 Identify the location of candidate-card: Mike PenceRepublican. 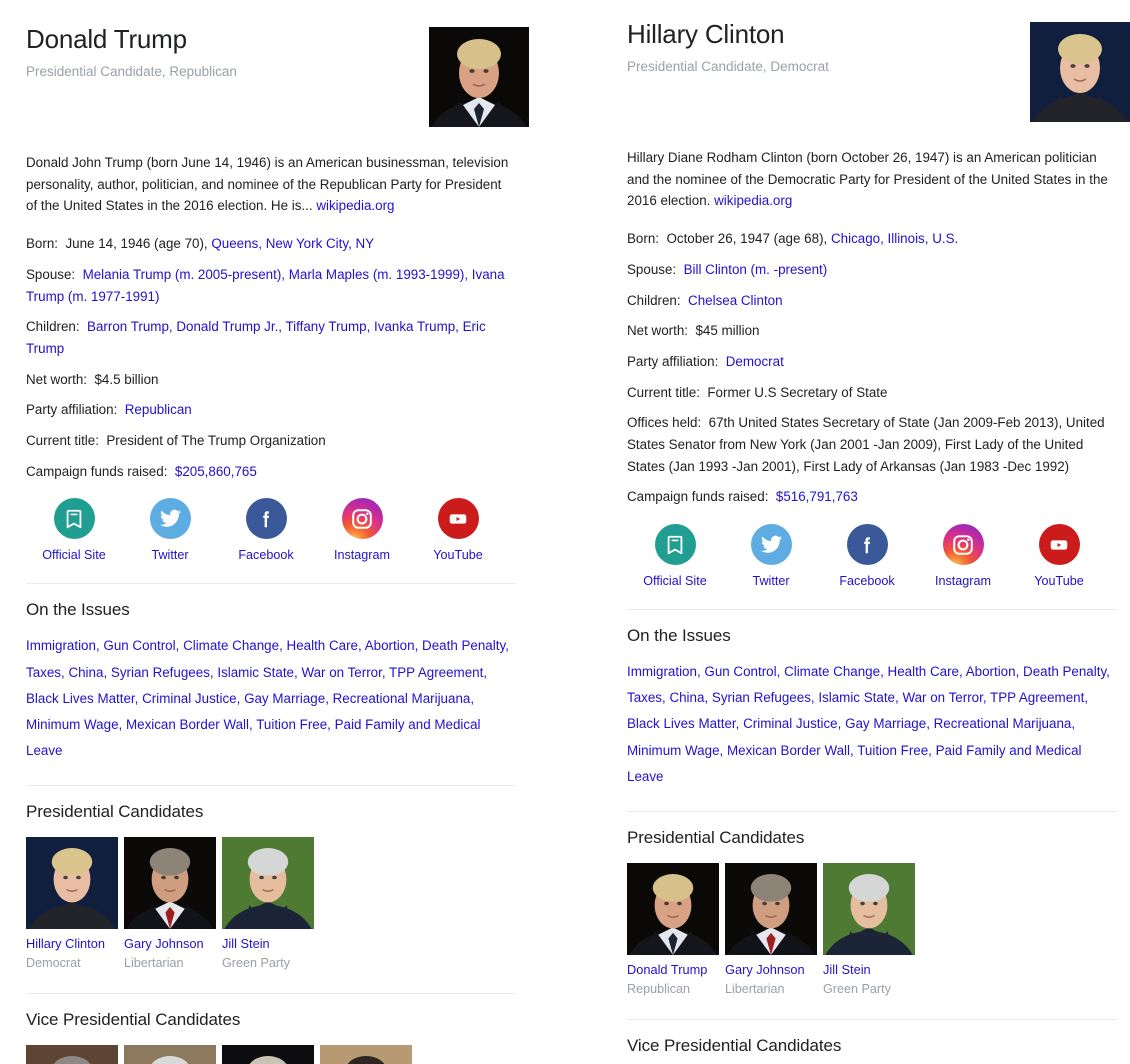
(170, 1054).